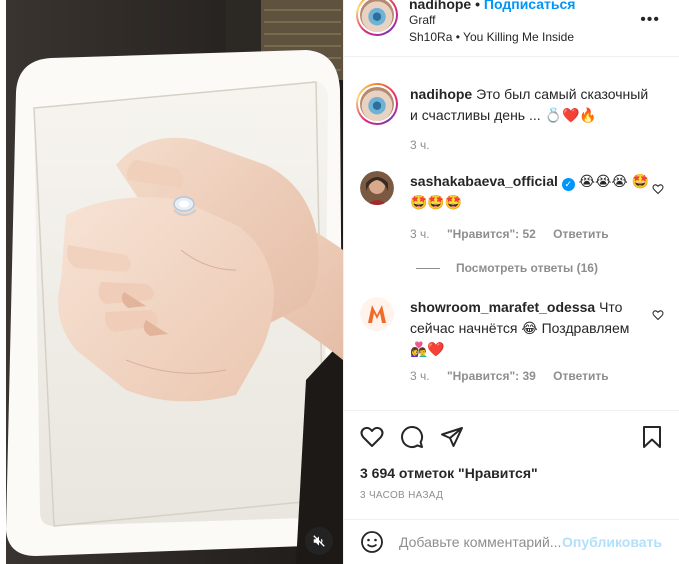 The image size is (679, 564). Describe the element at coordinates (440, 6) in the screenshot. I see `author-username: nadihope` at that location.